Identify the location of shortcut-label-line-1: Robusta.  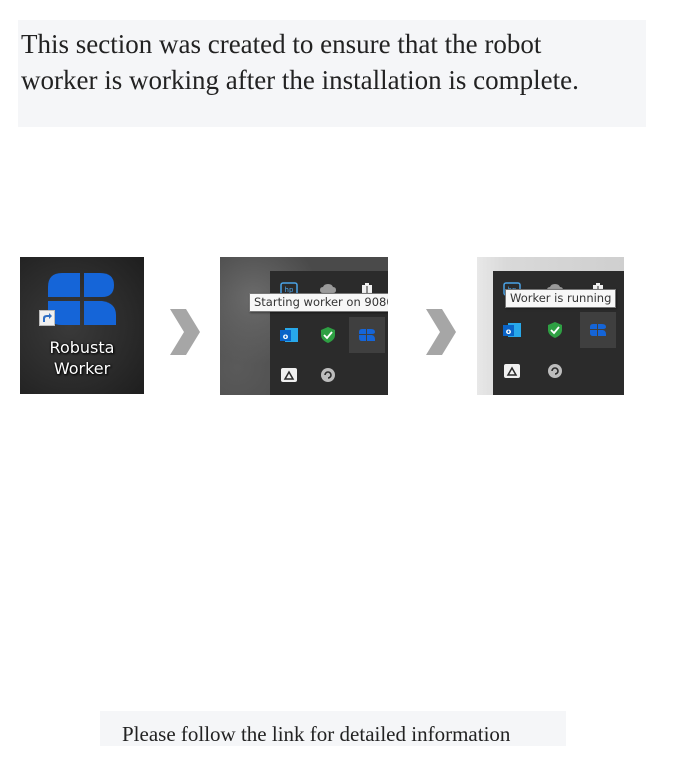
(82, 347).